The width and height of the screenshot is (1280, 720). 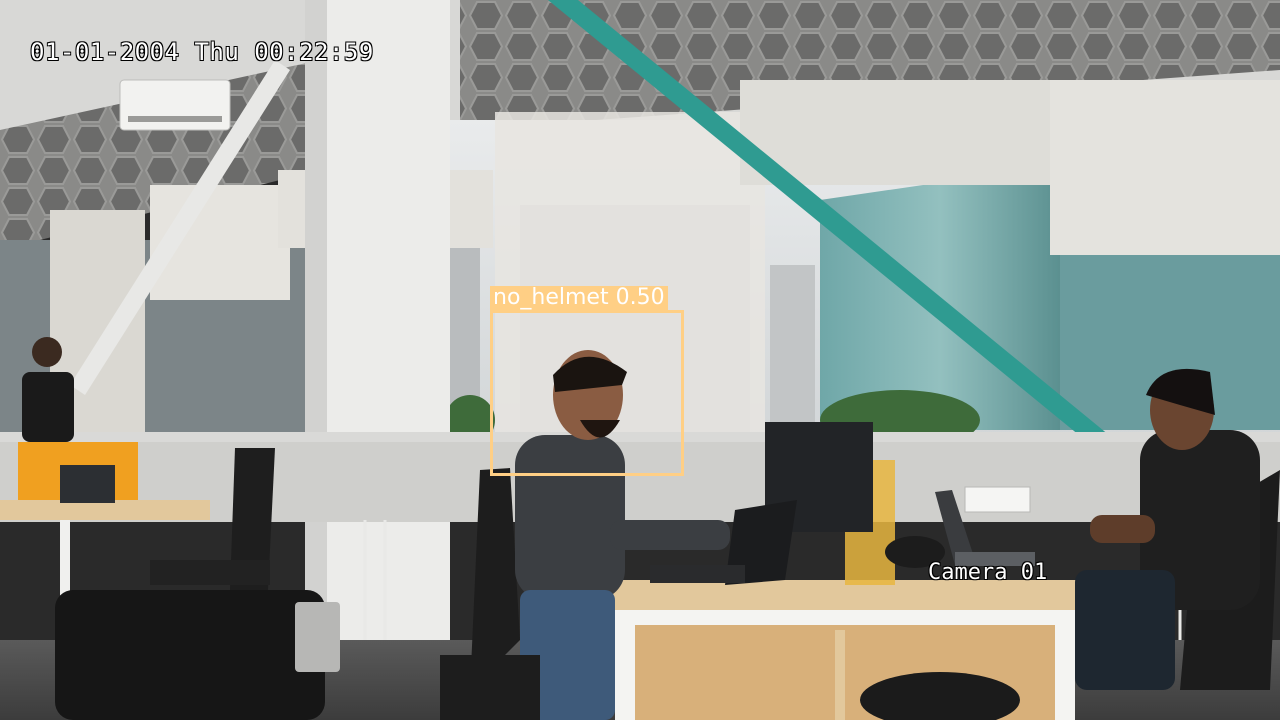 I want to click on detection-label: no_helmet 0.50, so click(x=579, y=298).